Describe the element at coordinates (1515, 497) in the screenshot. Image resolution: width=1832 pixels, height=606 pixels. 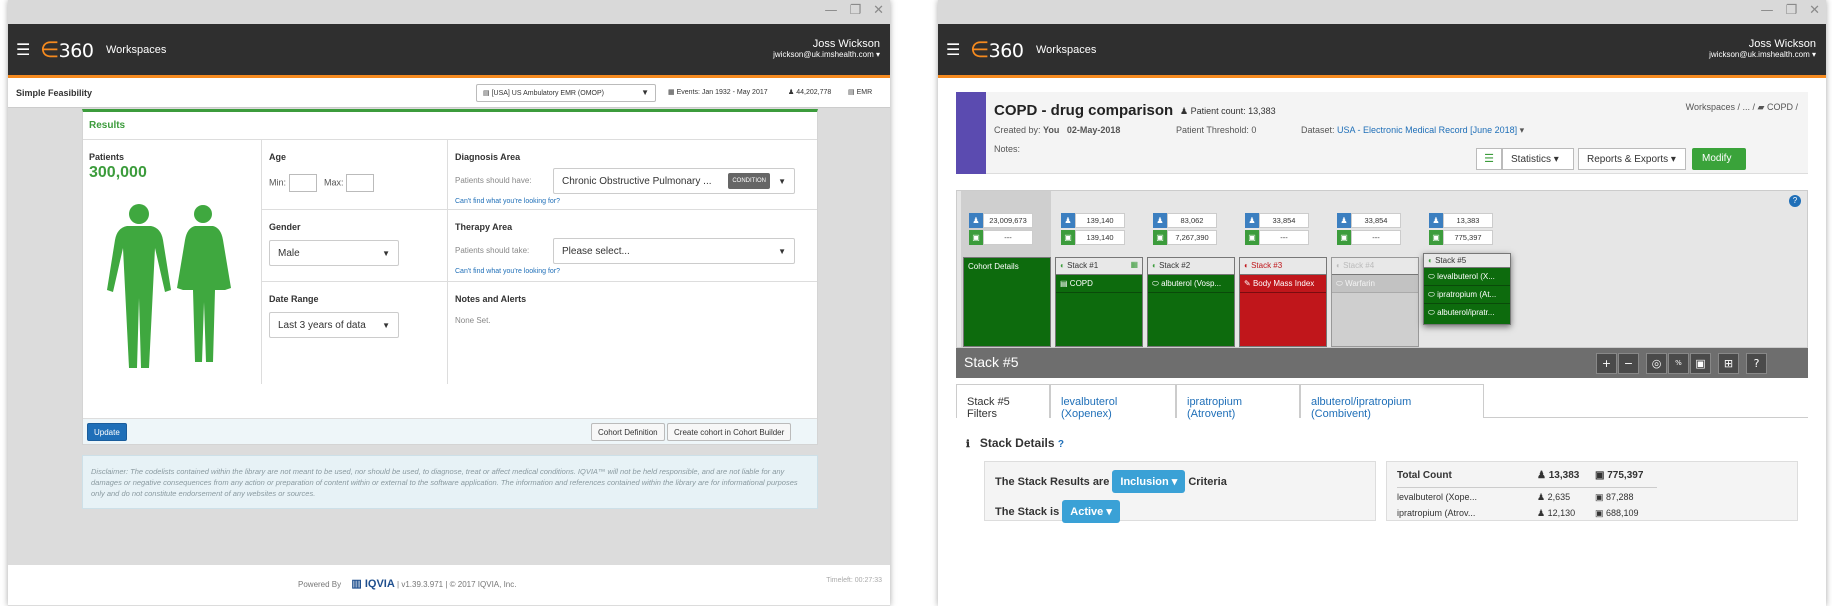
I see `table-row: levalbuterol (Xope... ♟ 2,635 ▣ 87,288` at that location.